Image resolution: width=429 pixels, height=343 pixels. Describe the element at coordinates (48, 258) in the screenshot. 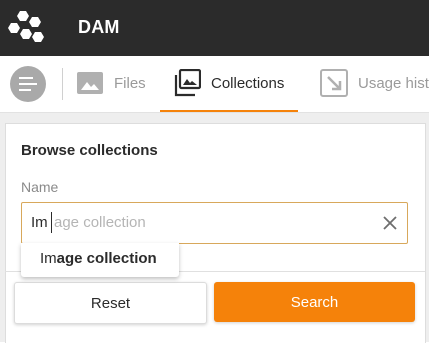

I see `suggestion-match: Im` at that location.